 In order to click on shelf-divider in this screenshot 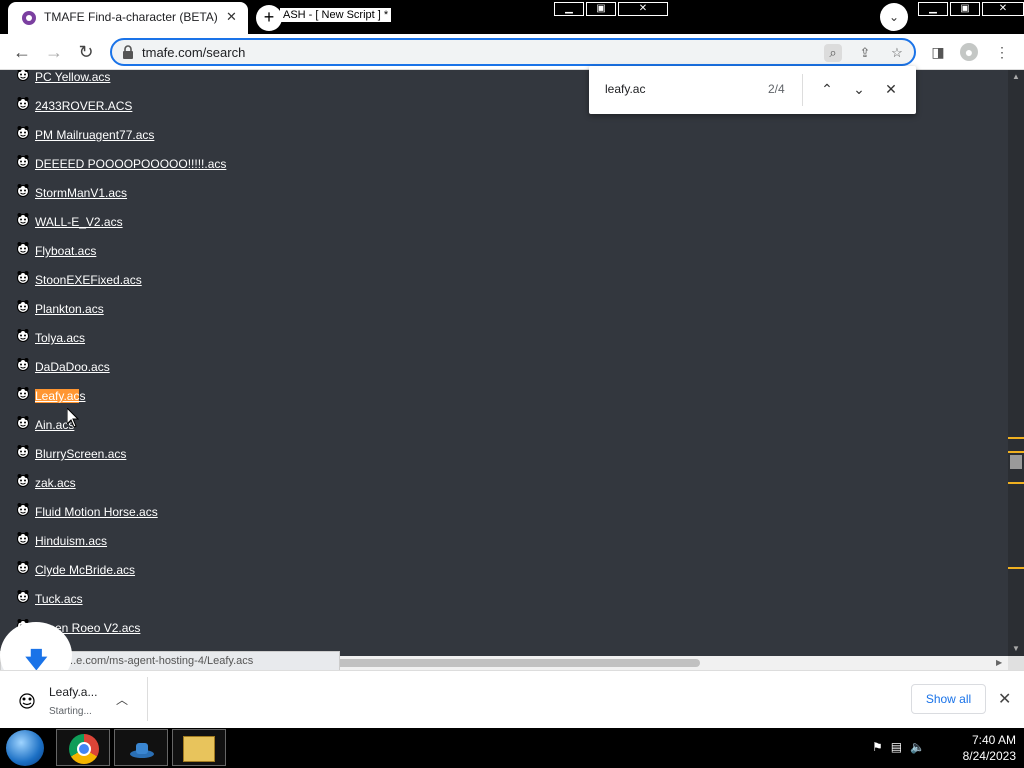, I will do `click(147, 699)`.